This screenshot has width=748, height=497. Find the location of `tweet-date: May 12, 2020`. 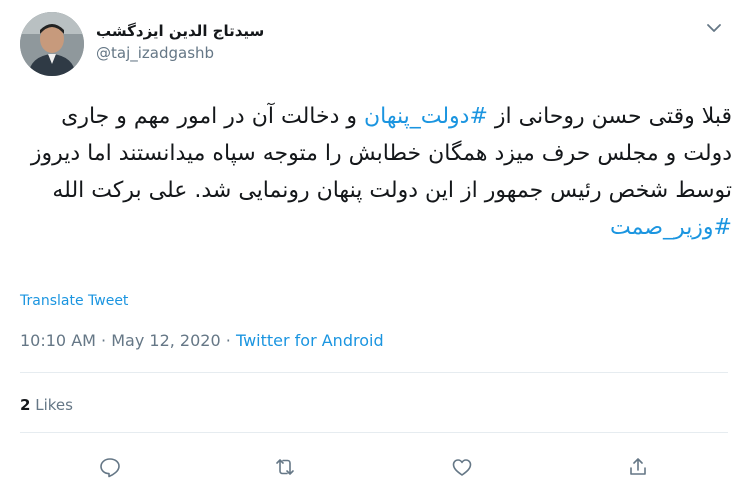

tweet-date: May 12, 2020 is located at coordinates (165, 340).